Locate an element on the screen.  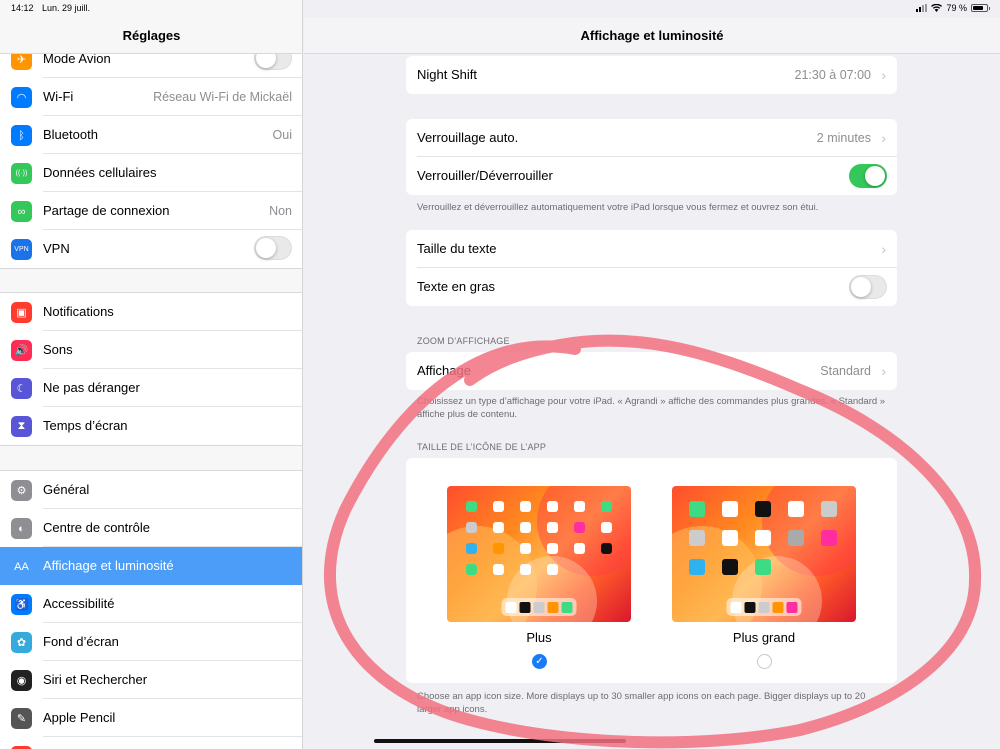
sidebar-item-label: Données cellulaires is located at coordinates (100, 172).